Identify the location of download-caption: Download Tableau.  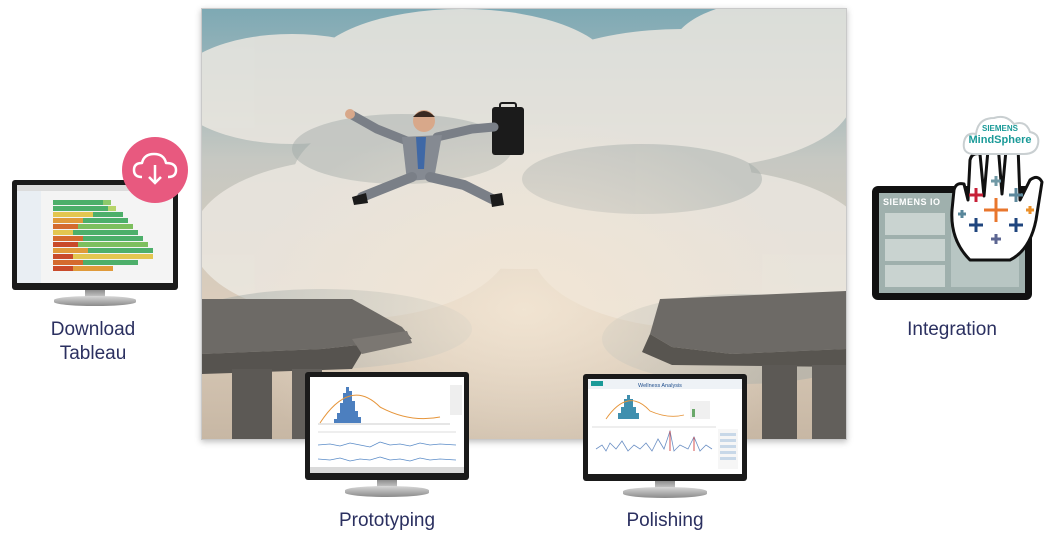
(93, 342).